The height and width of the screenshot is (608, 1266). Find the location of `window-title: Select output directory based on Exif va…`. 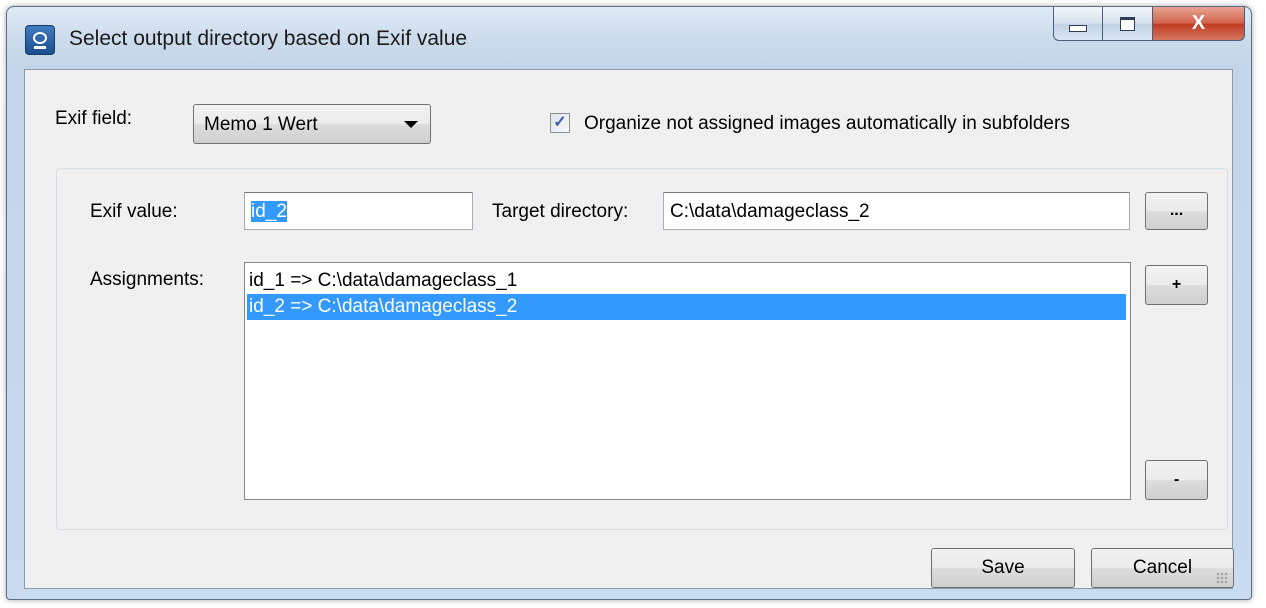

window-title: Select output directory based on Exif va… is located at coordinates (268, 38).